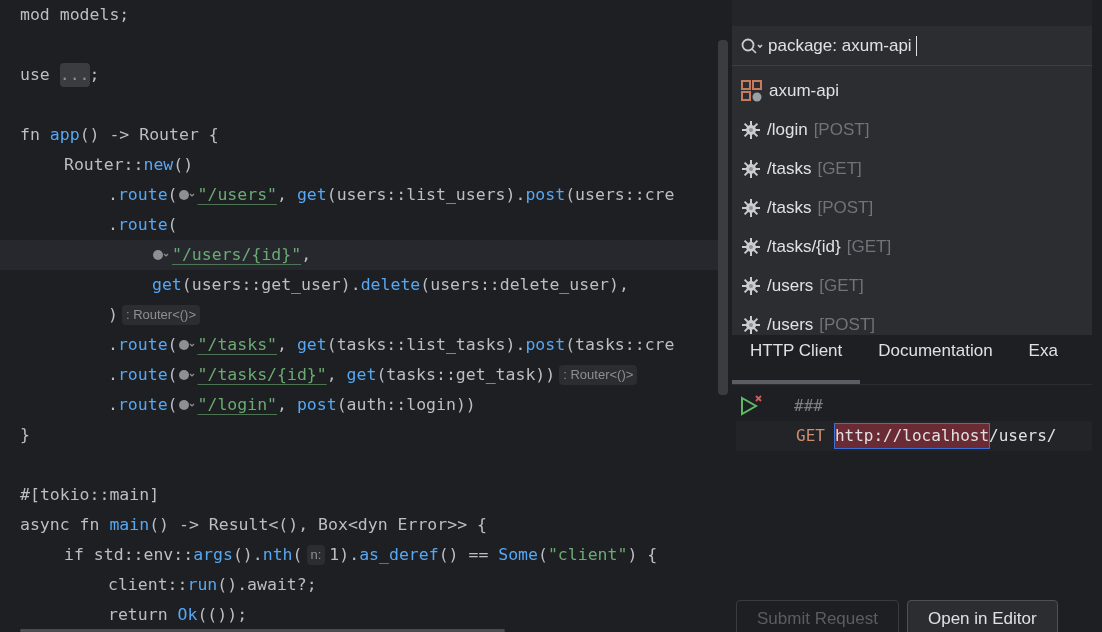  Describe the element at coordinates (94, 74) in the screenshot. I see `code-text: ;` at that location.